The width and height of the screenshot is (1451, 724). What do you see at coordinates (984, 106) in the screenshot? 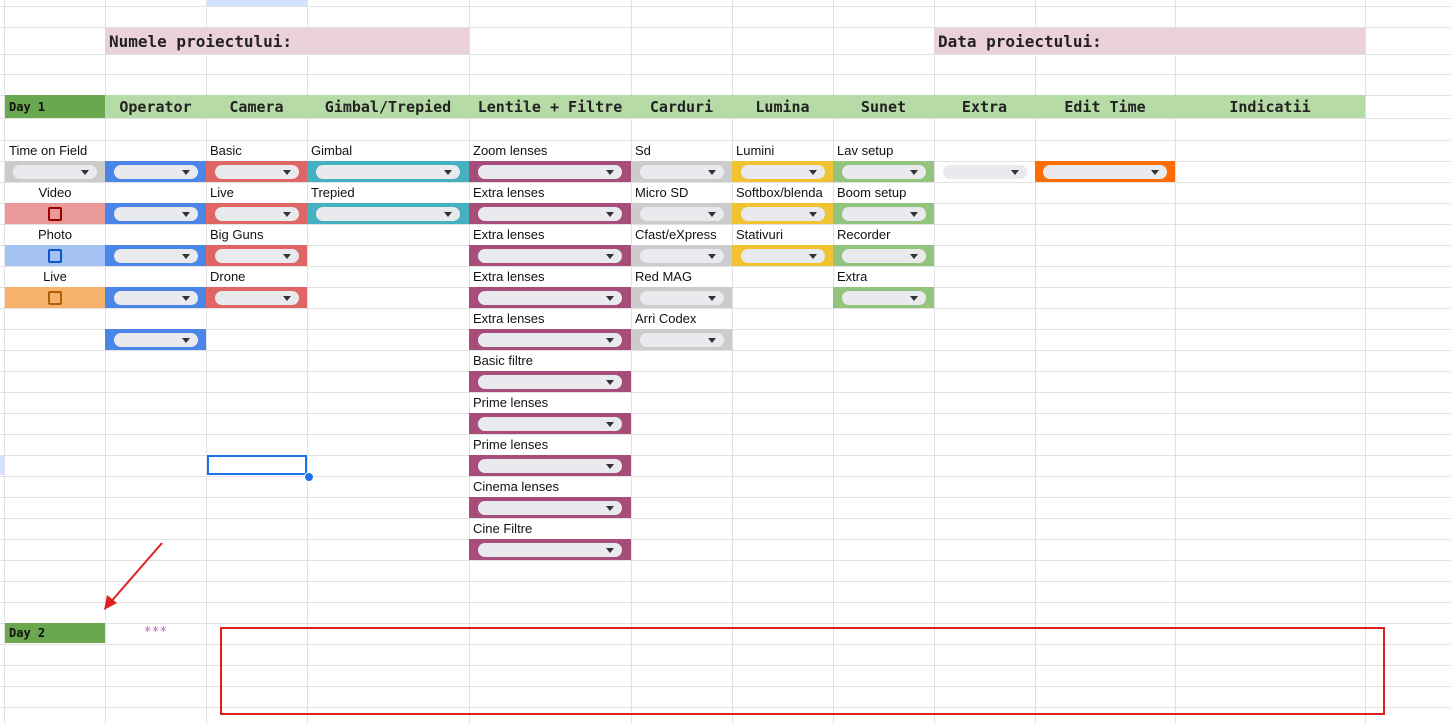
I see `header-extra: Extra` at bounding box center [984, 106].